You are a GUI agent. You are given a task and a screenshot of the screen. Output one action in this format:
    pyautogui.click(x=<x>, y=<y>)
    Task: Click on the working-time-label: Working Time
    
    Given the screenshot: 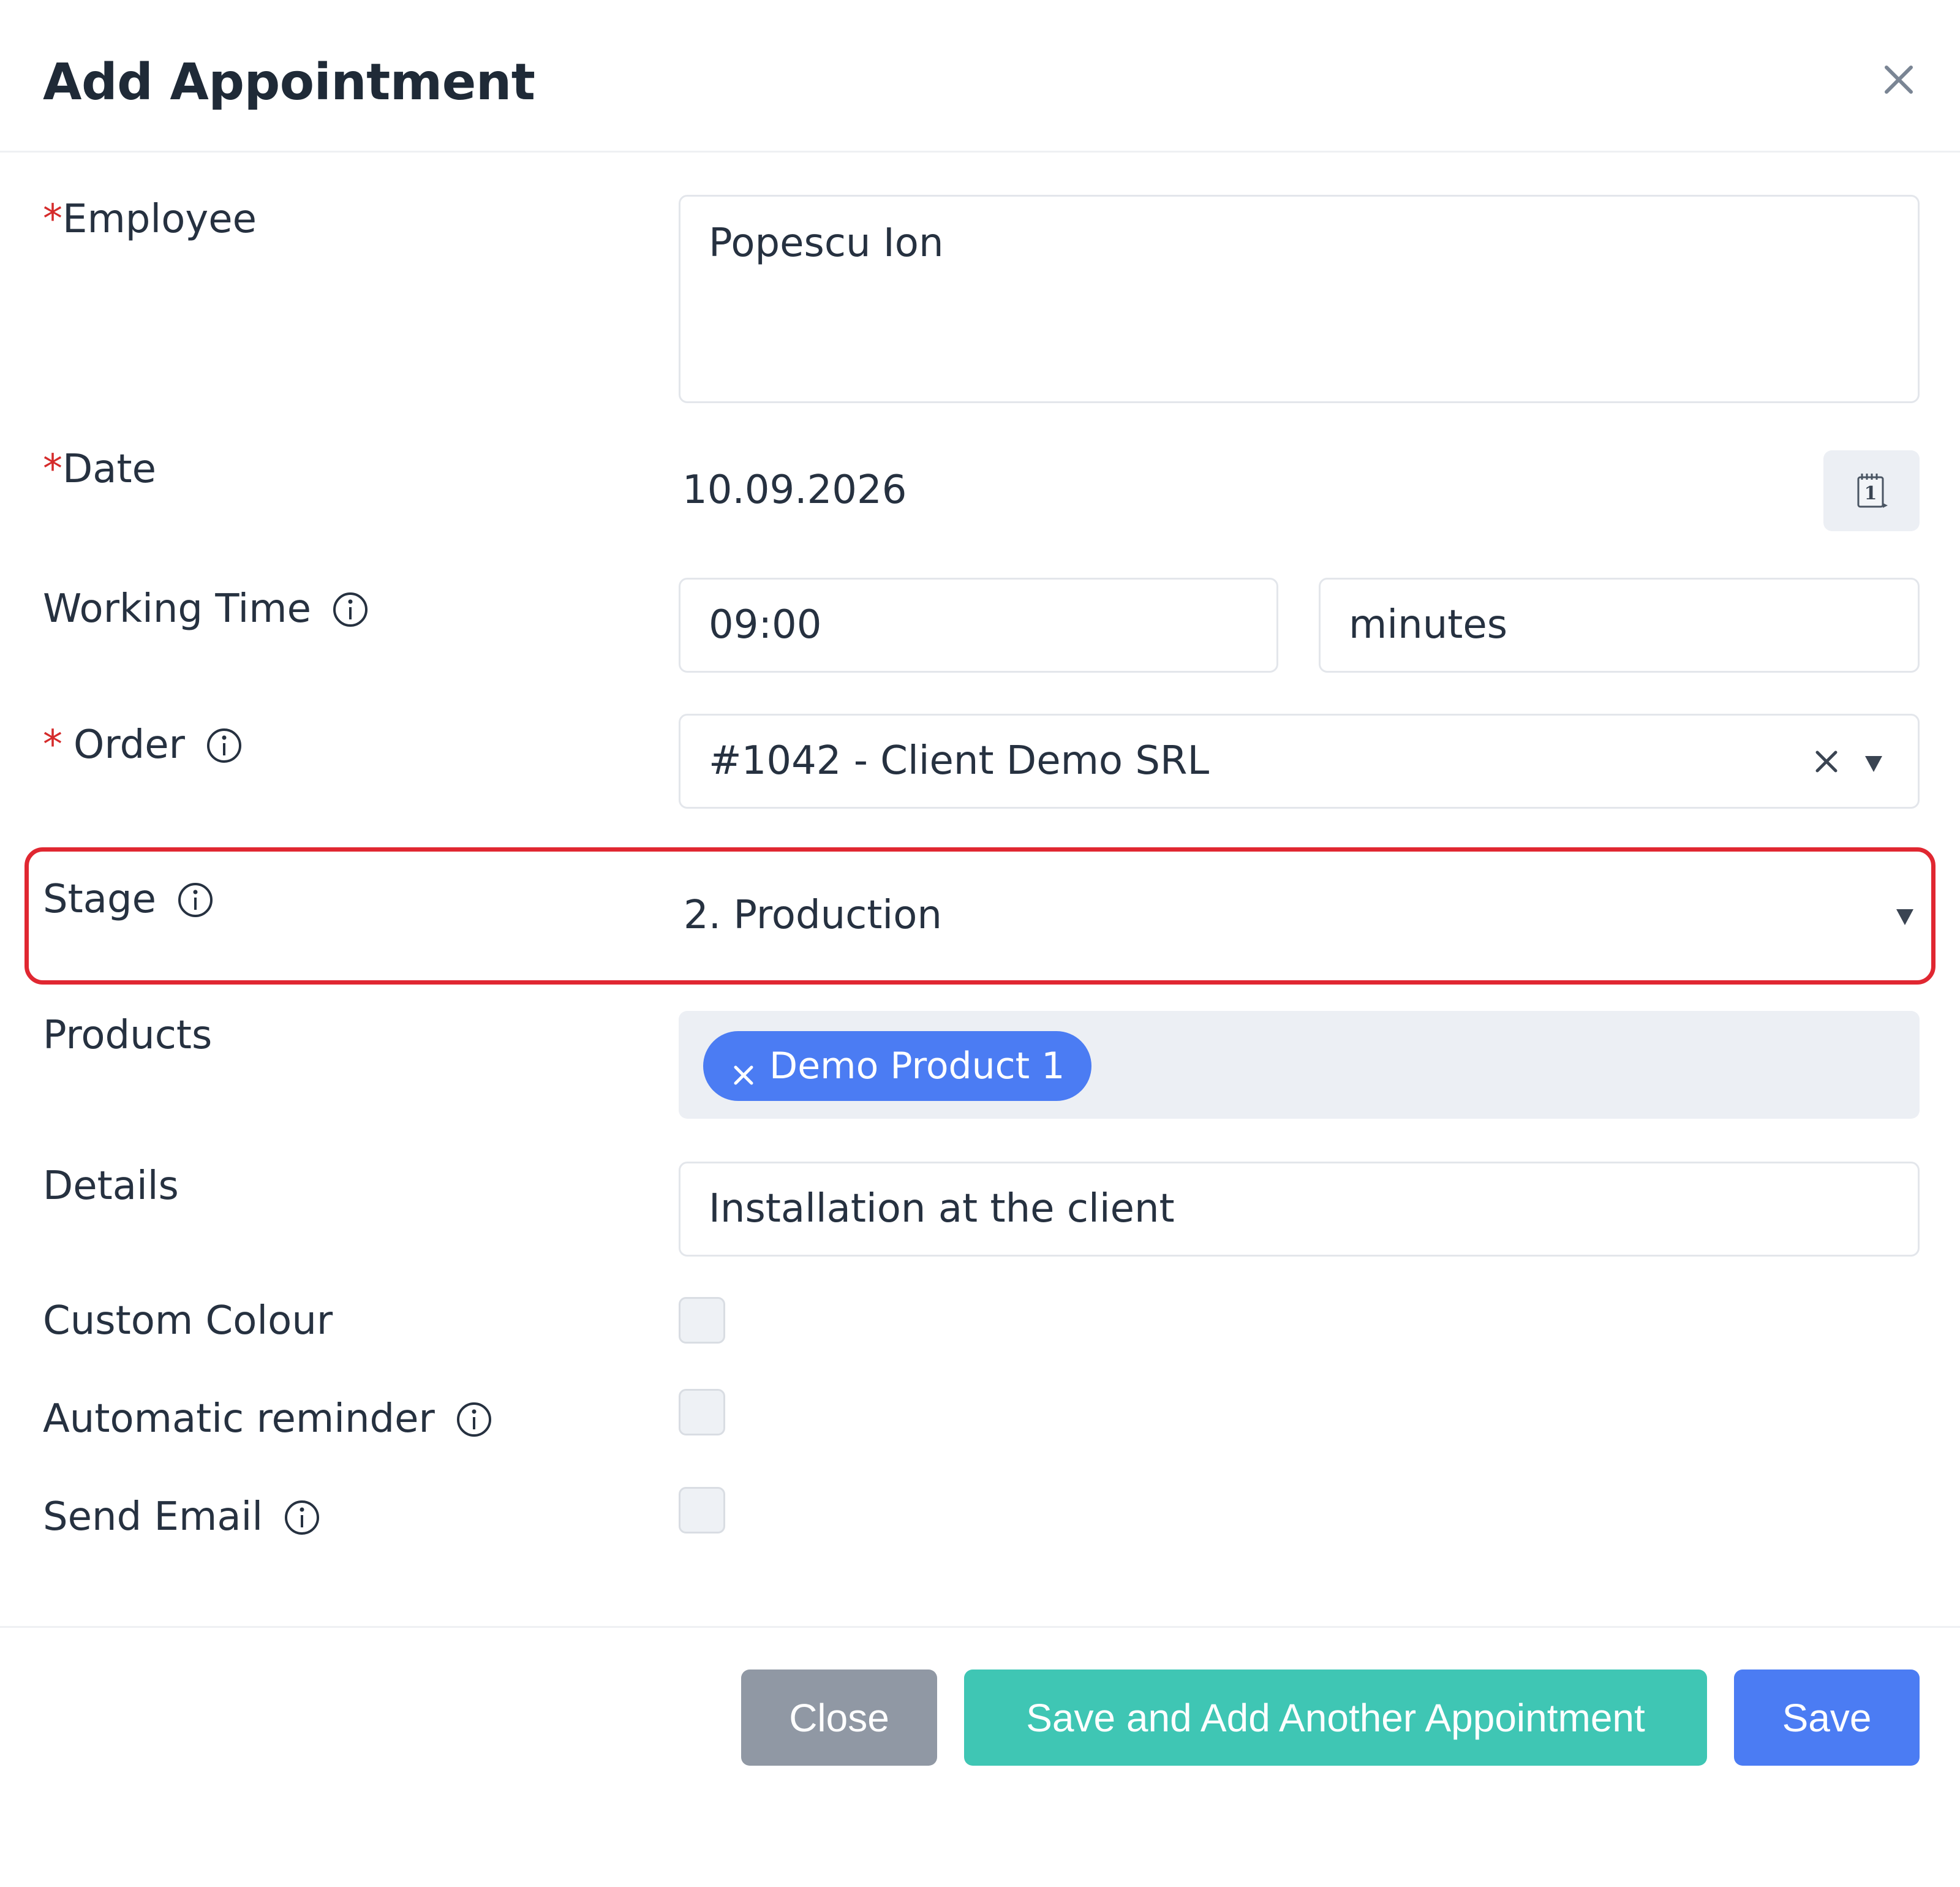 What is the action you would take?
    pyautogui.click(x=206, y=608)
    